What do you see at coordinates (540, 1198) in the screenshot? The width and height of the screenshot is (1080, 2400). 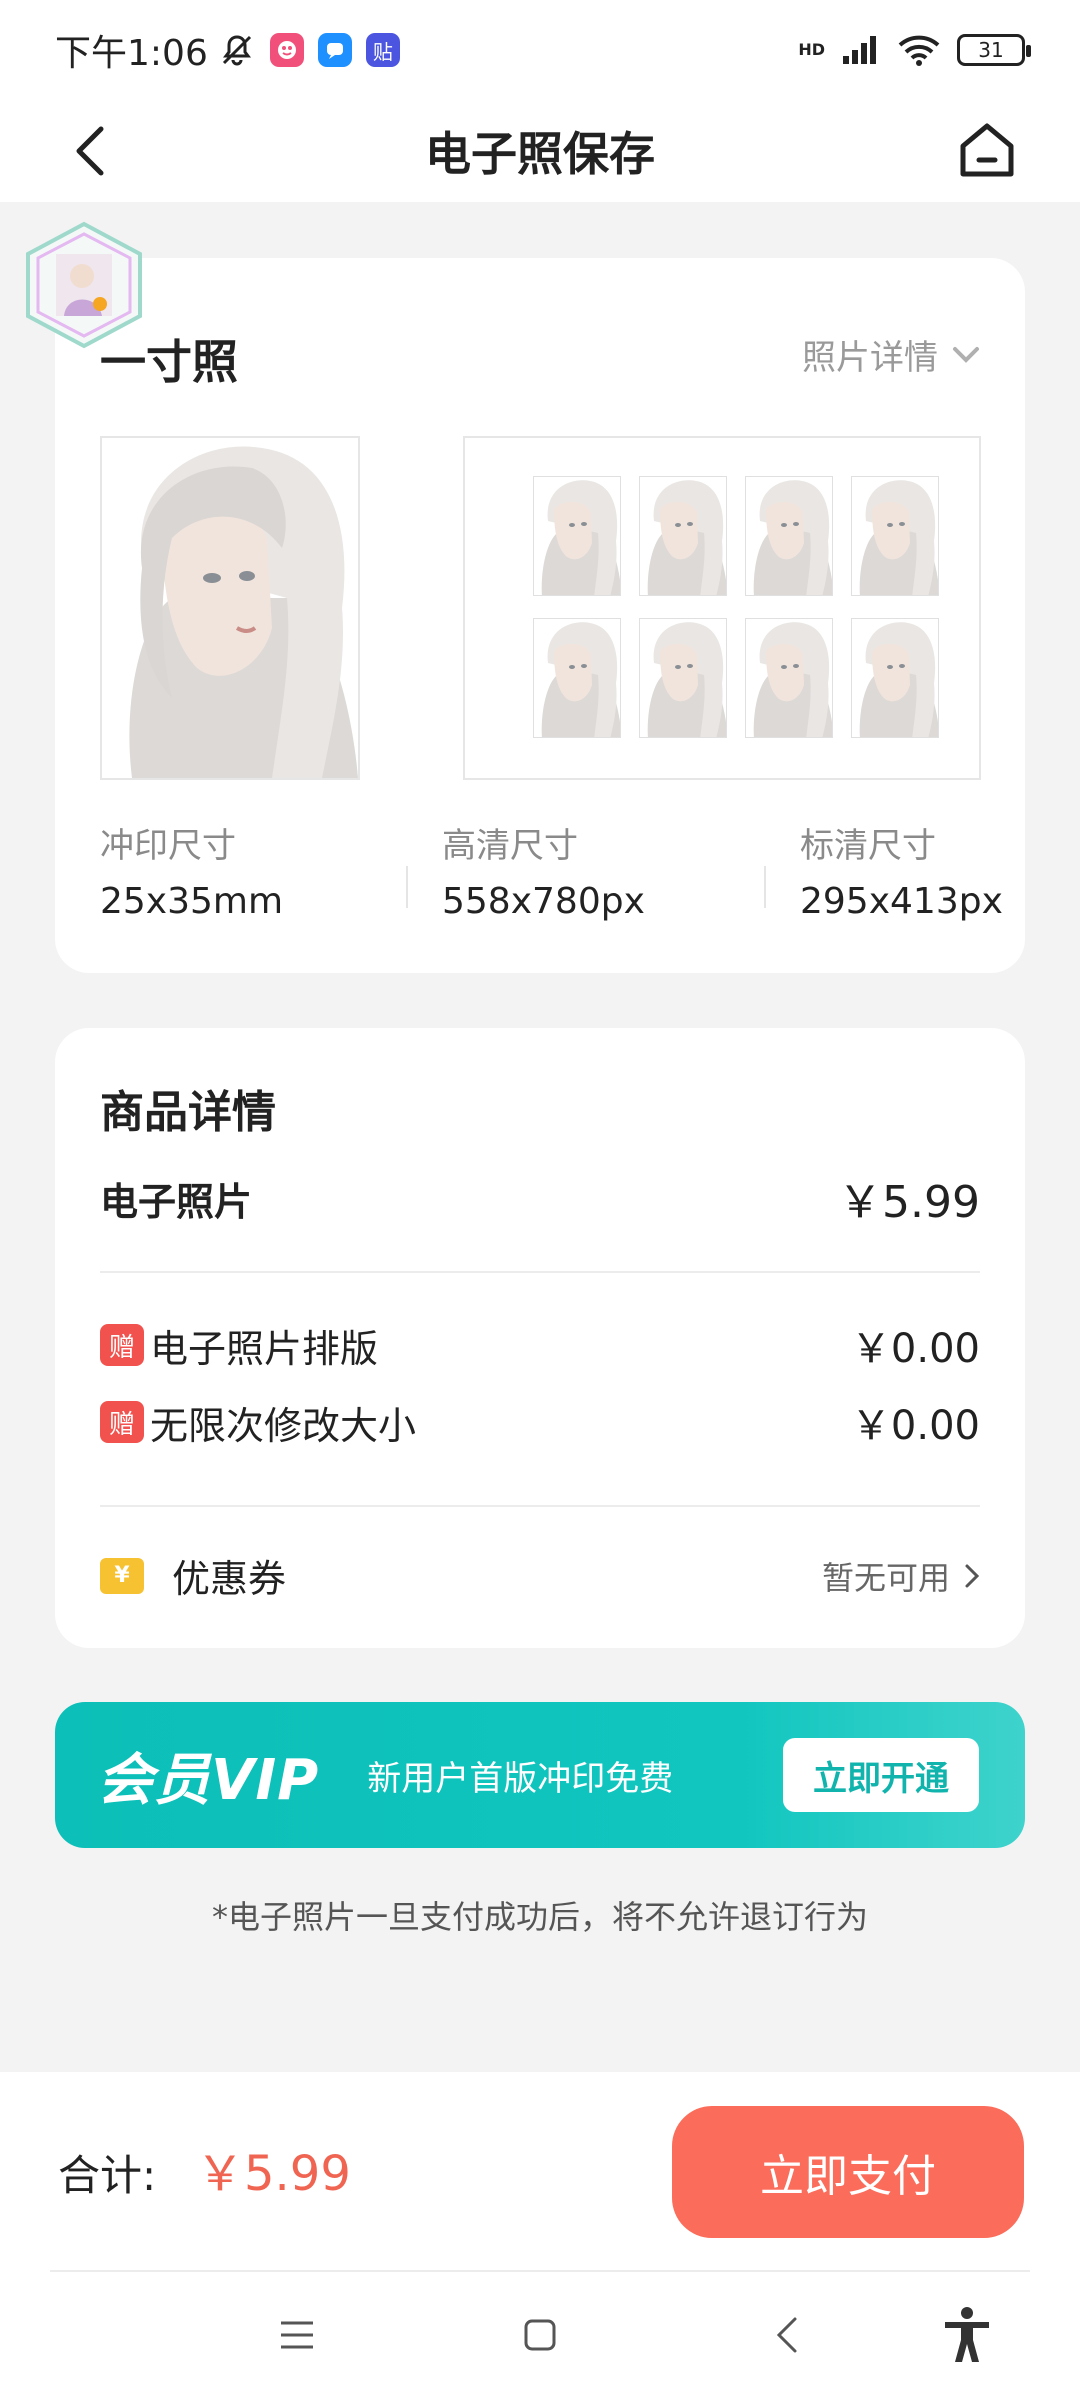 I see `main-item-row: 电子照片 ￥5.99` at bounding box center [540, 1198].